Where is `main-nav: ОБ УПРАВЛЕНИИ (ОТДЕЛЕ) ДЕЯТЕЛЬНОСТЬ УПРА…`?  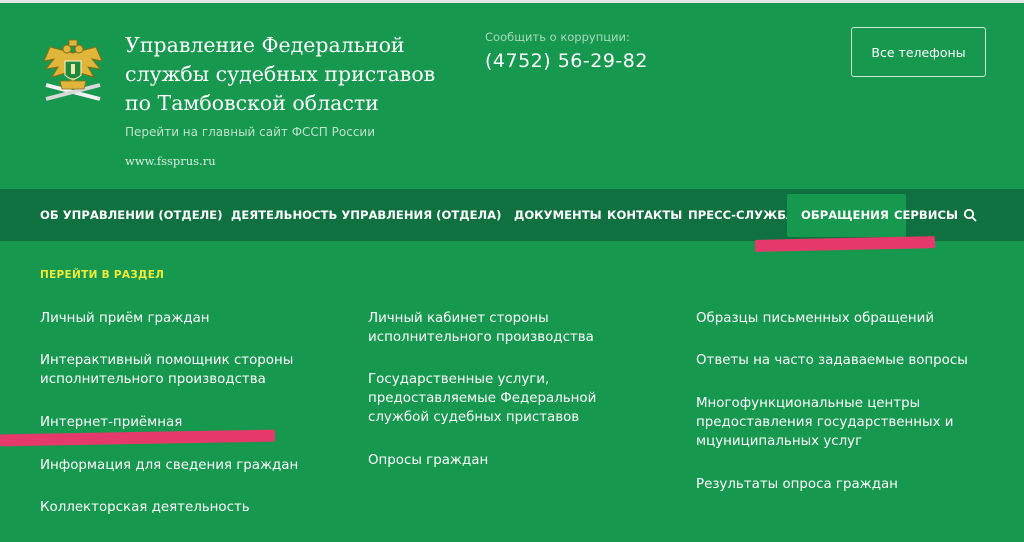 main-nav: ОБ УПРАВЛЕНИИ (ОТДЕЛЕ) ДЕЯТЕЛЬНОСТЬ УПРА… is located at coordinates (512, 215).